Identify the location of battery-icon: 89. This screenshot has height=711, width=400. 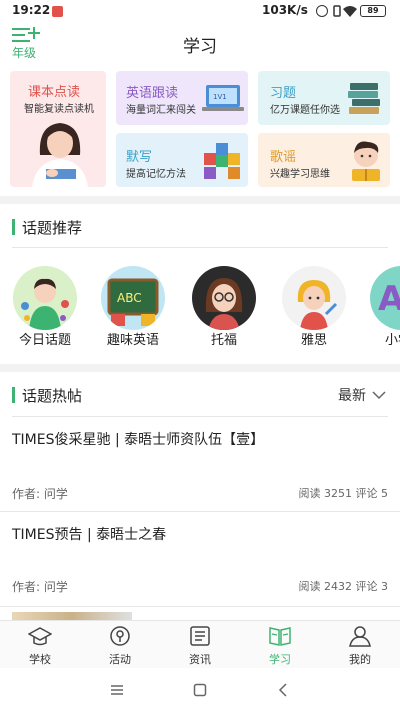
(373, 11).